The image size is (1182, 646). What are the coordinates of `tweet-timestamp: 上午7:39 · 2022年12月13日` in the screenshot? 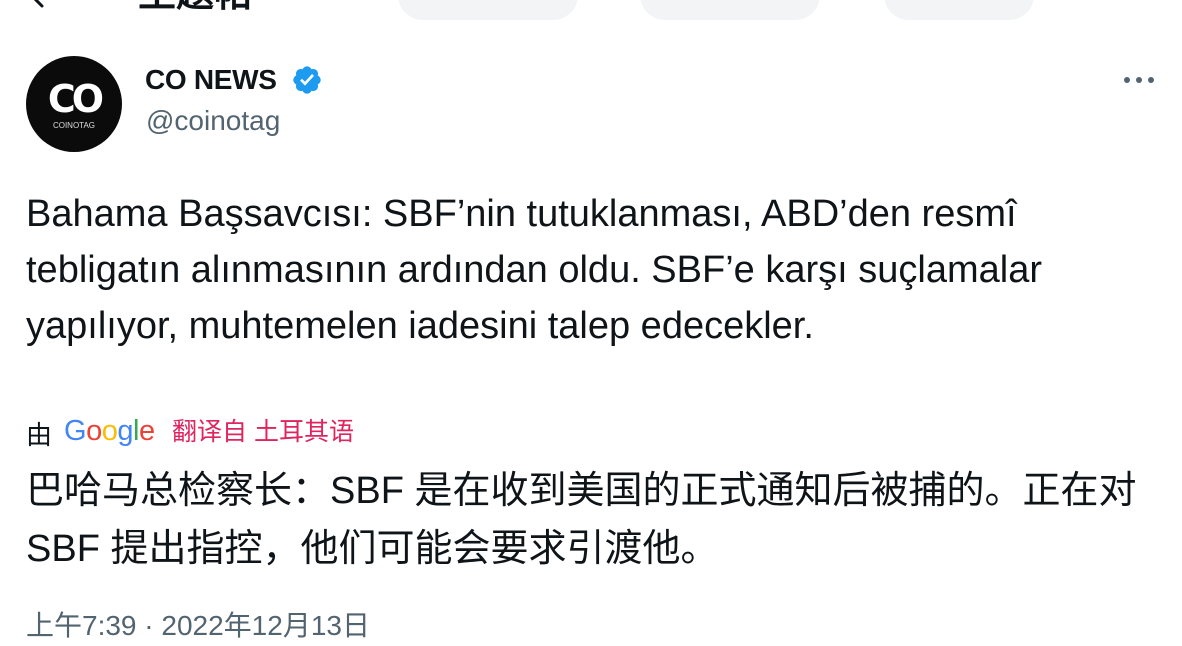 It's located at (198, 626).